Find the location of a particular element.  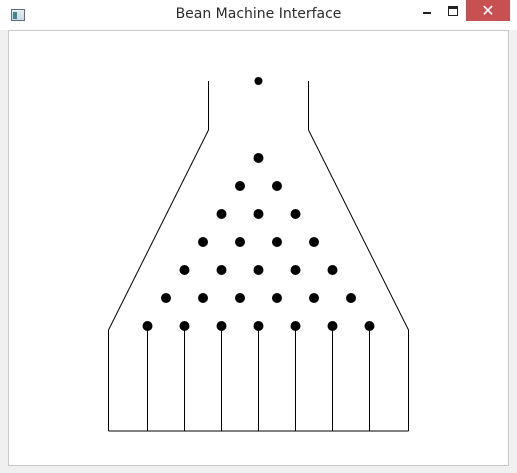

left-wall is located at coordinates (158, 256).